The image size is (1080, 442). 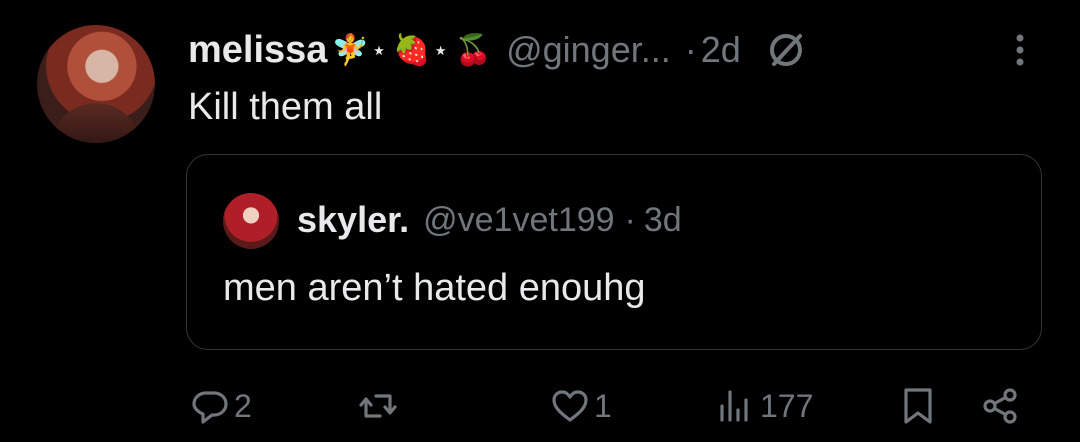 I want to click on tweet-age: 2d, so click(x=721, y=50).